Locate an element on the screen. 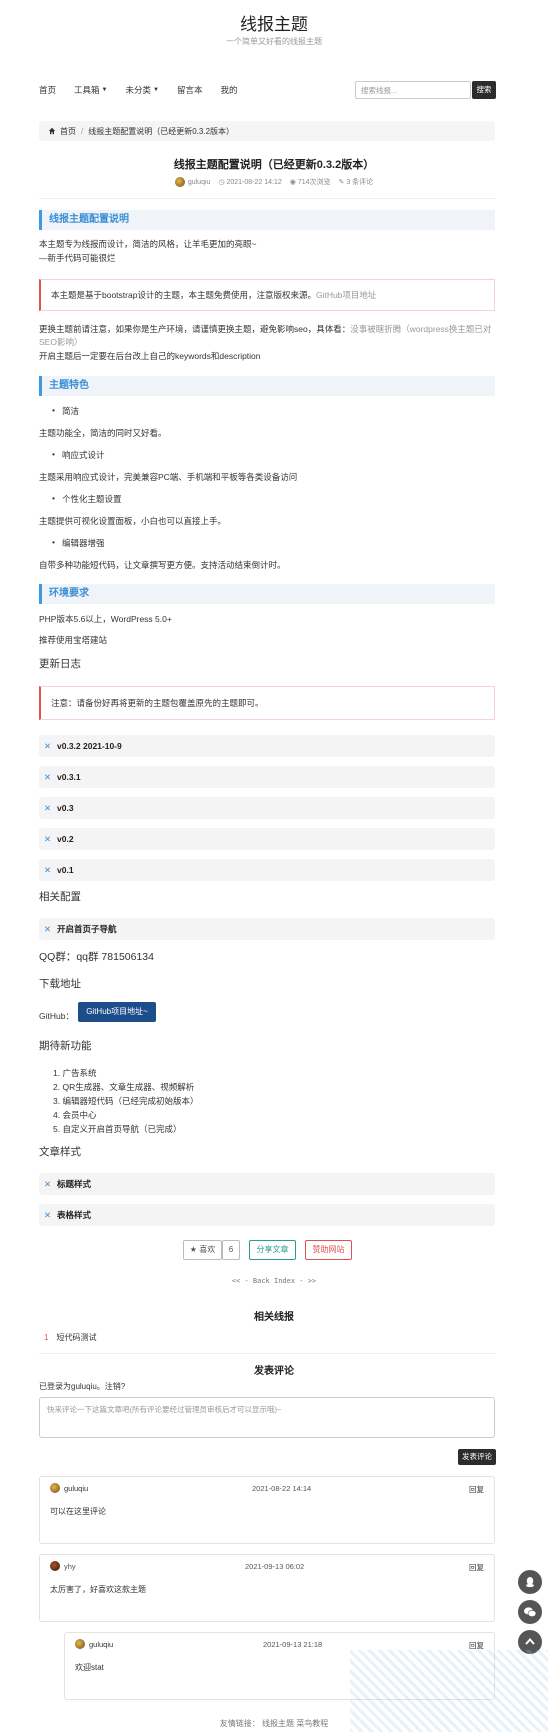 This screenshot has height=1732, width=548. nav-item-mine: 我的 is located at coordinates (228, 90).